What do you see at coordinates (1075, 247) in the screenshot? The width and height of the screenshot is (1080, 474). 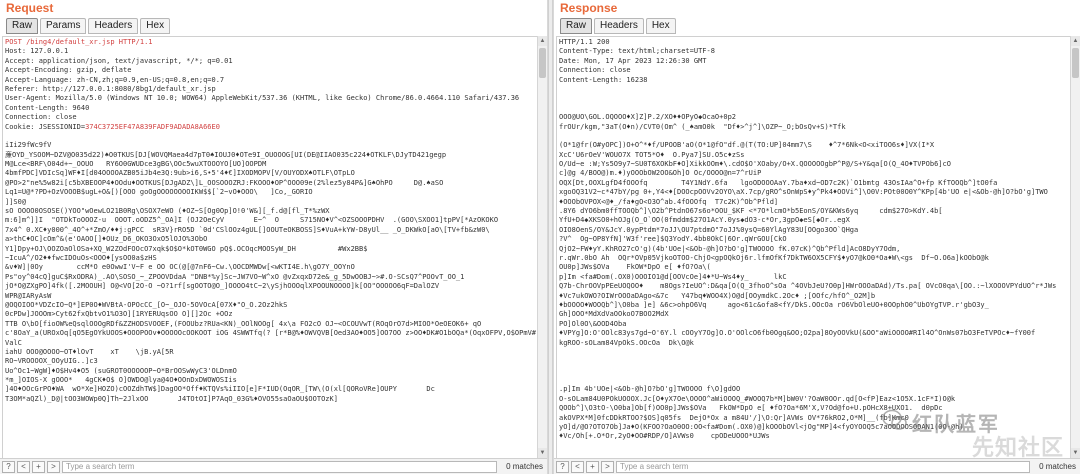 I see `response-scrollbar: ▲ ▼` at bounding box center [1075, 247].